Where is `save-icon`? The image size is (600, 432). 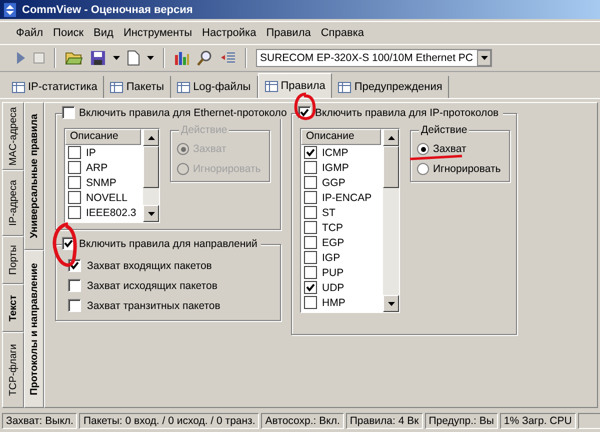
save-icon is located at coordinates (98, 58).